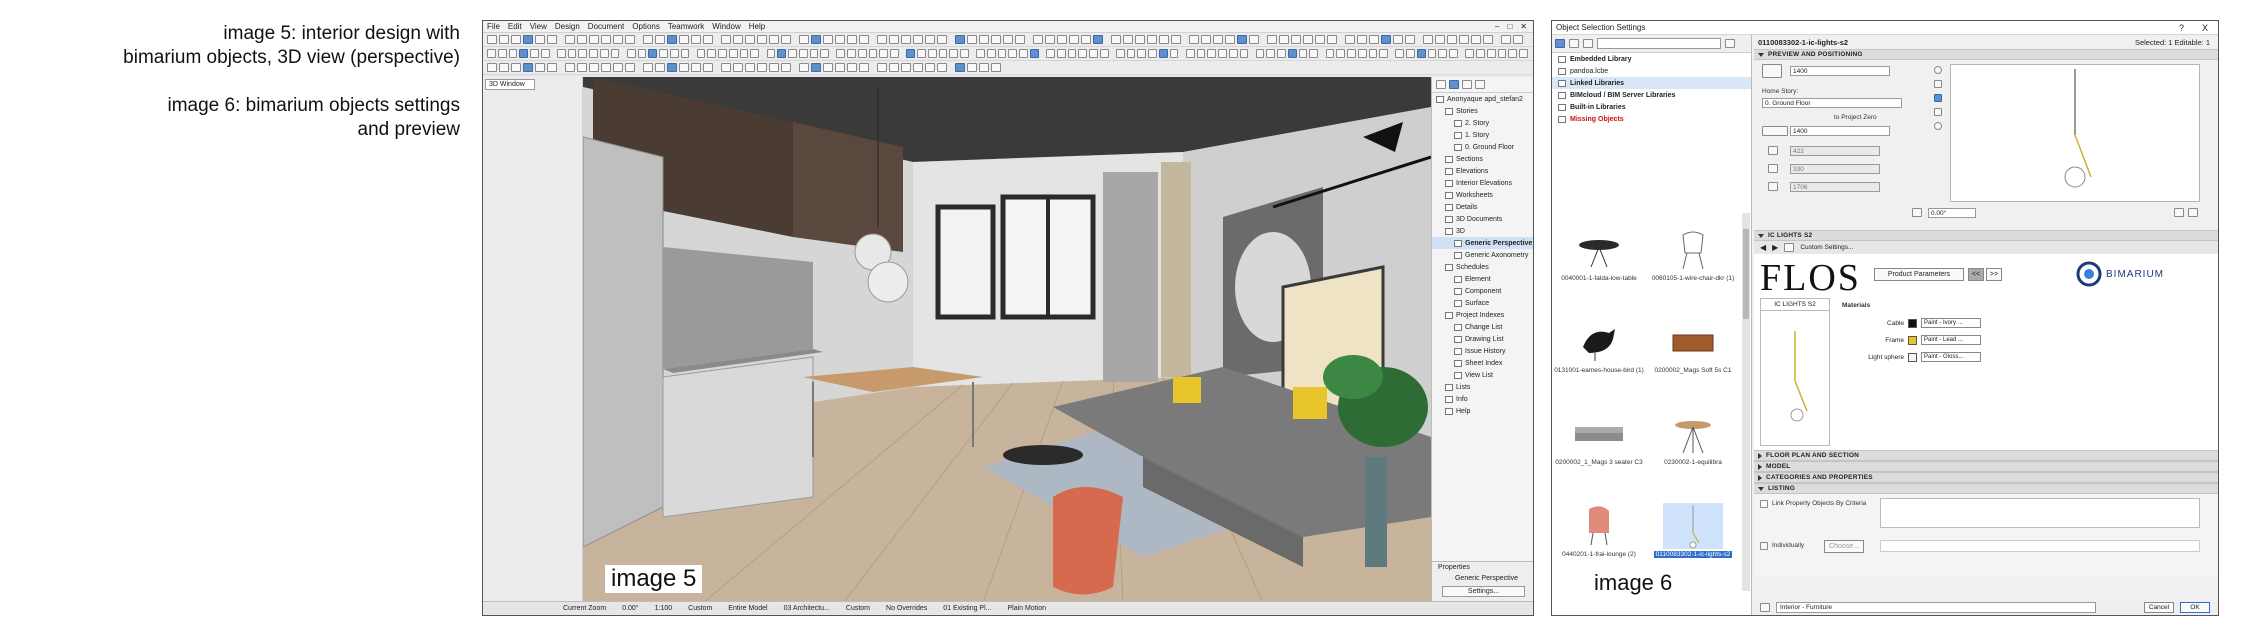 The width and height of the screenshot is (2244, 635). Describe the element at coordinates (1835, 187) in the screenshot. I see `dim-z-field: 1706` at that location.